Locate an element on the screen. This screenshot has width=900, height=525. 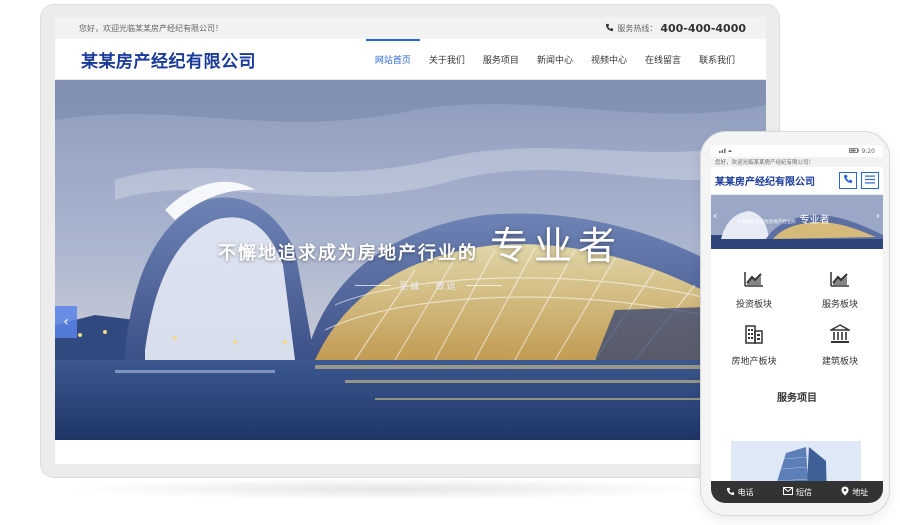
nav-about: 关于我们 is located at coordinates (447, 59).